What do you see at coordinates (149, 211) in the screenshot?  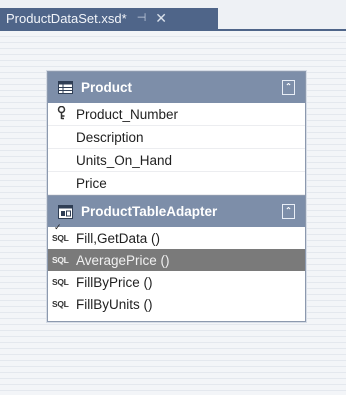 I see `table-adapter-name: ProductTableAdapter` at bounding box center [149, 211].